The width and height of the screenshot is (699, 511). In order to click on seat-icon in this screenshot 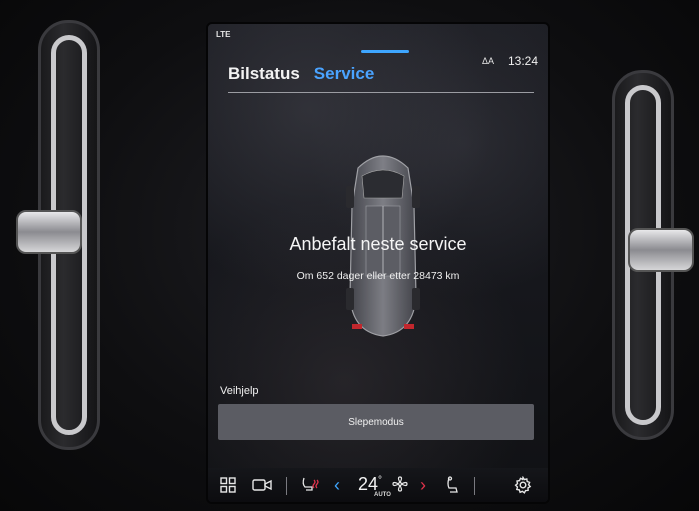, I will do `click(452, 486)`.